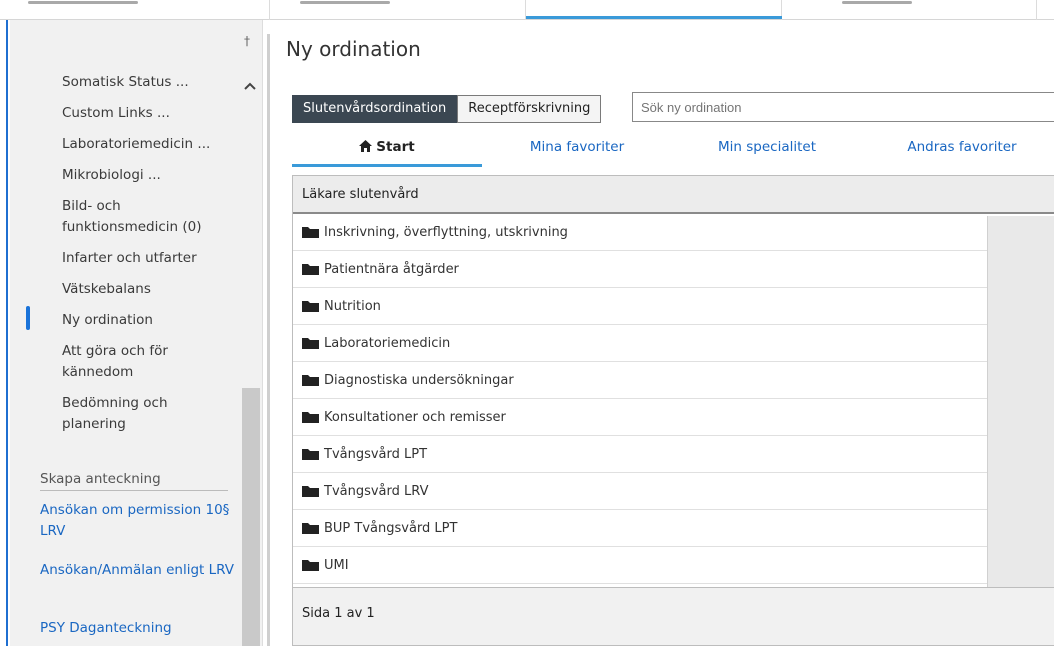  I want to click on folder-label: Laboratoriemedicin, so click(387, 343).